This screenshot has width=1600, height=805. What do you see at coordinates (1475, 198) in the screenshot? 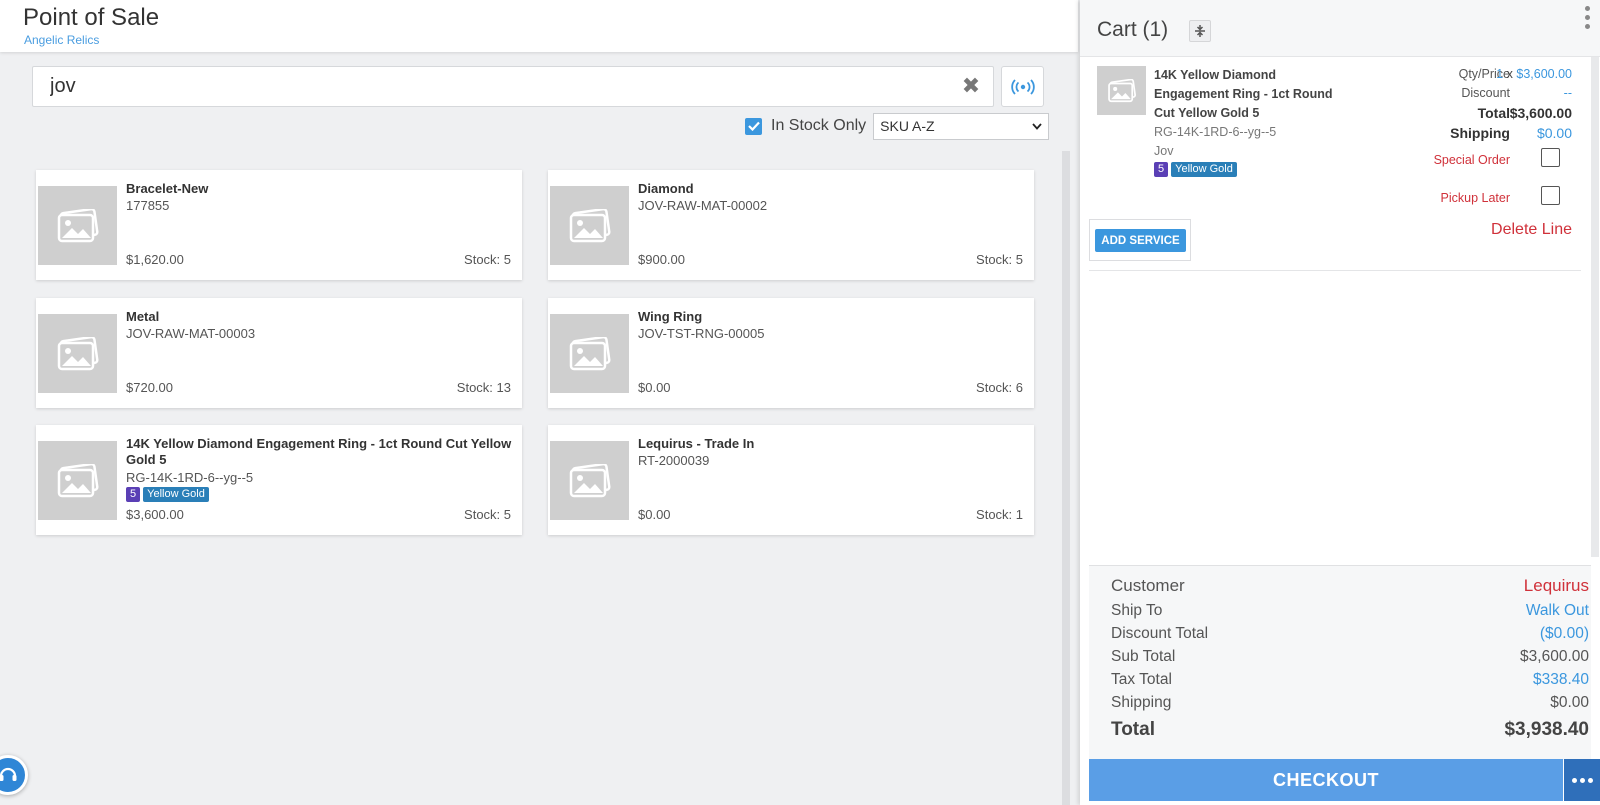
I see `pickup-later-label: Pickup Later` at bounding box center [1475, 198].